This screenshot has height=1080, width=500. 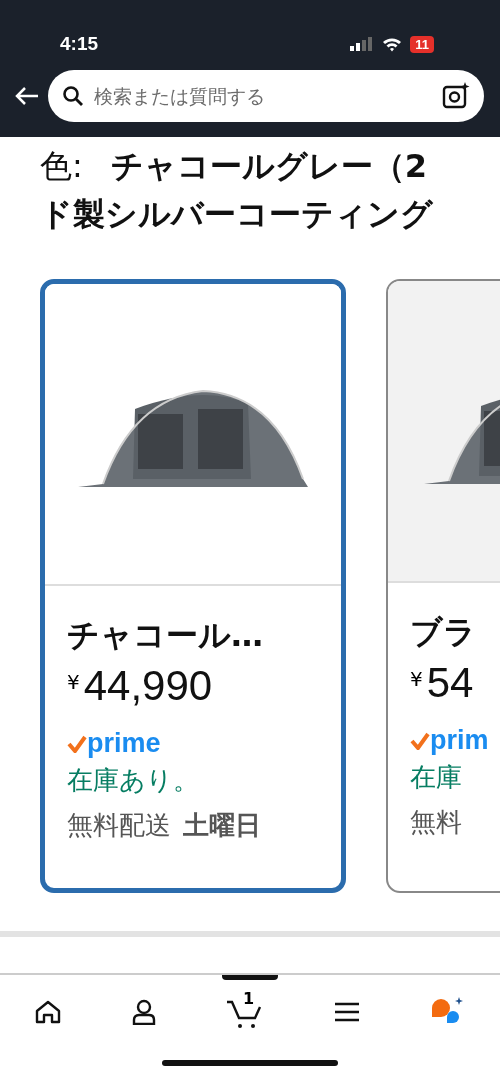 What do you see at coordinates (48, 1012) in the screenshot?
I see `home-icon` at bounding box center [48, 1012].